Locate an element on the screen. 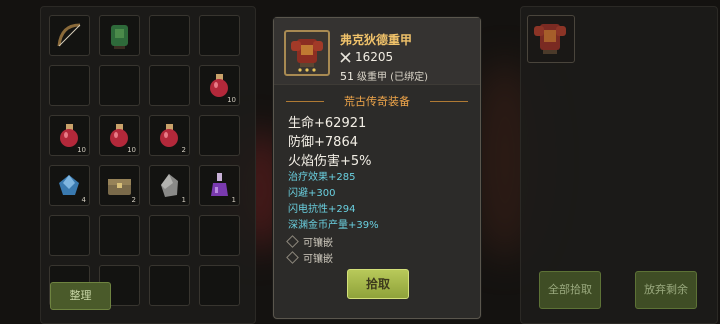  power-value: 16205 is located at coordinates (374, 57).